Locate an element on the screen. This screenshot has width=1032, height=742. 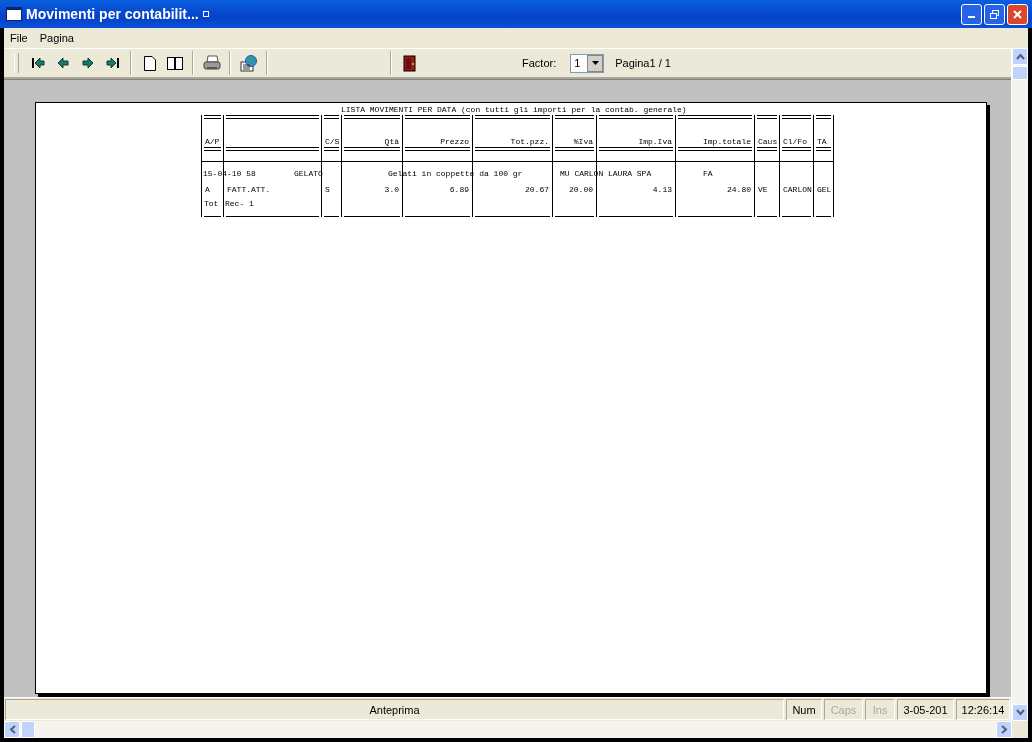
status-indicator: Num is located at coordinates (804, 709).